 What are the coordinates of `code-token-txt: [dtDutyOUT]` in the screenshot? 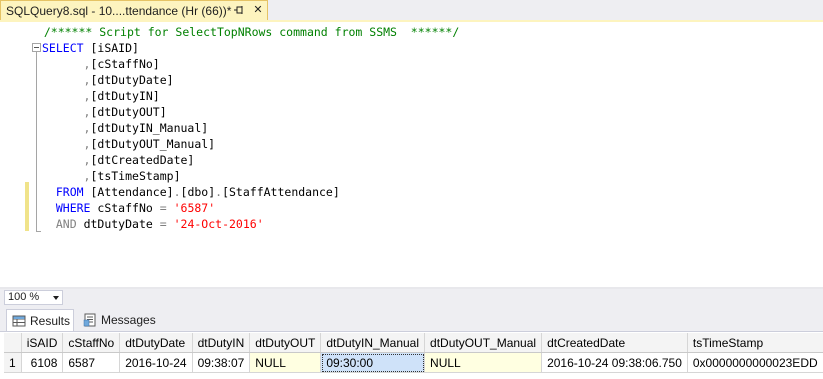 It's located at (128, 112).